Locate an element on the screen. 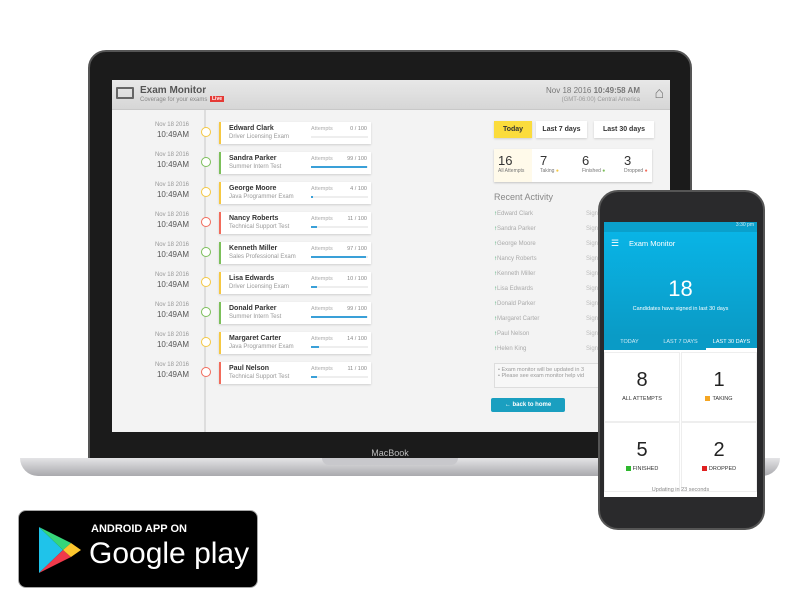 The width and height of the screenshot is (800, 600). candidate-name: Edward Clark is located at coordinates (251, 128).